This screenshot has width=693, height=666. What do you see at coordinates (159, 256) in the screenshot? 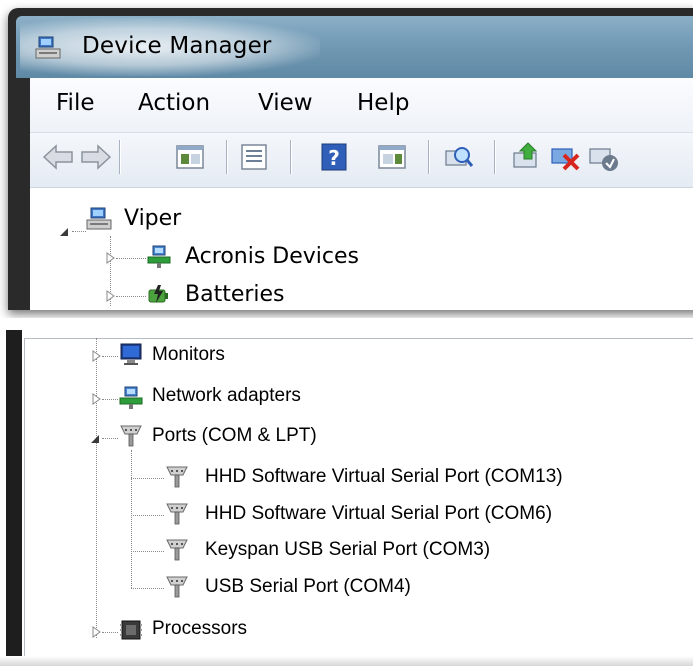
I see `network-device-icon` at bounding box center [159, 256].